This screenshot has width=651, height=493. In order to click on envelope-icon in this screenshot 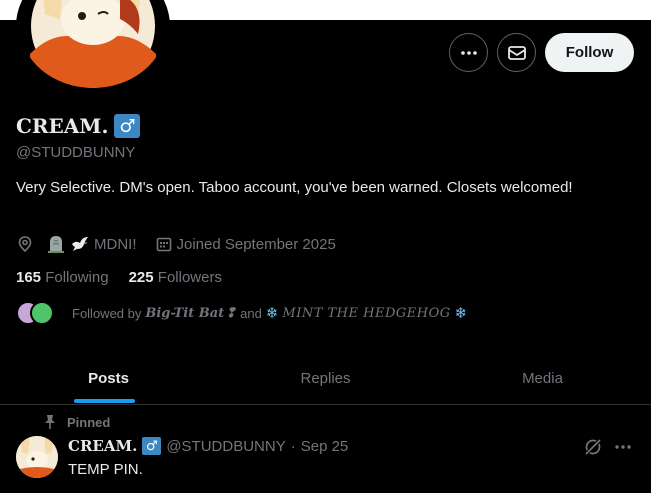, I will do `click(516, 52)`.